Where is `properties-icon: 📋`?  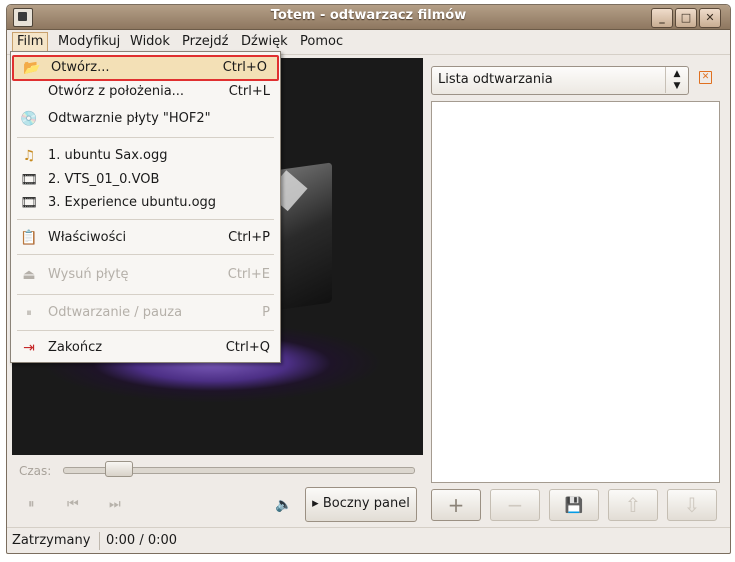 properties-icon: 📋 is located at coordinates (29, 238).